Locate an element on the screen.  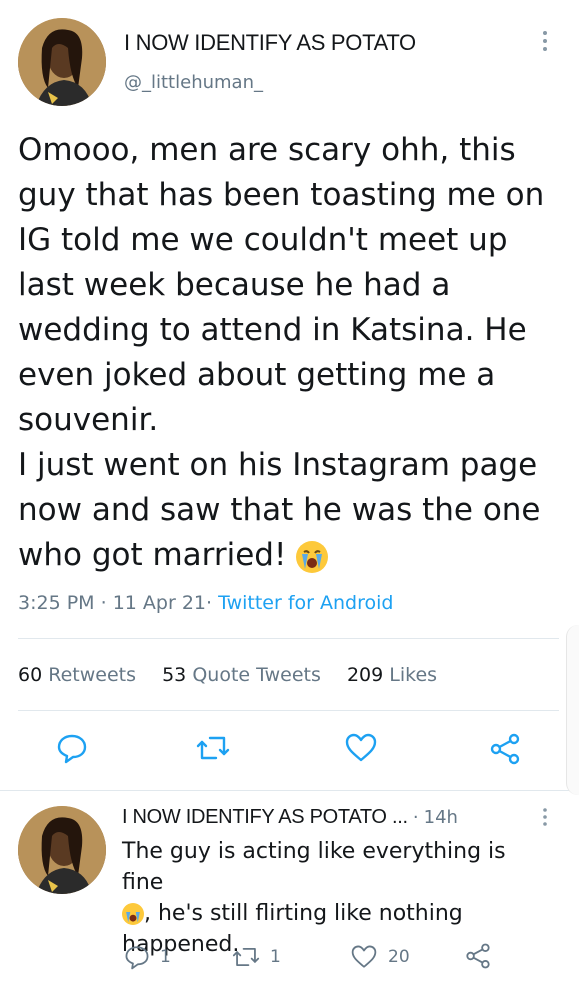
reply-more-options-icon is located at coordinates (545, 819).